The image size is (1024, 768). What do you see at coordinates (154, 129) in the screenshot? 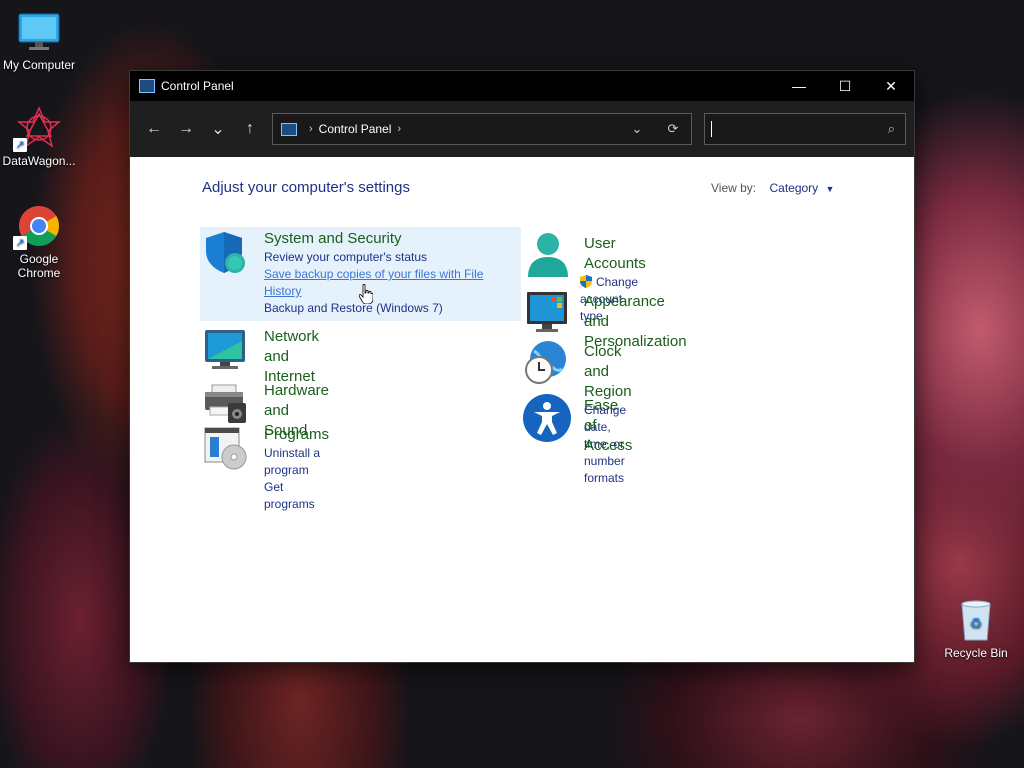
I see `back-button: ←` at bounding box center [154, 129].